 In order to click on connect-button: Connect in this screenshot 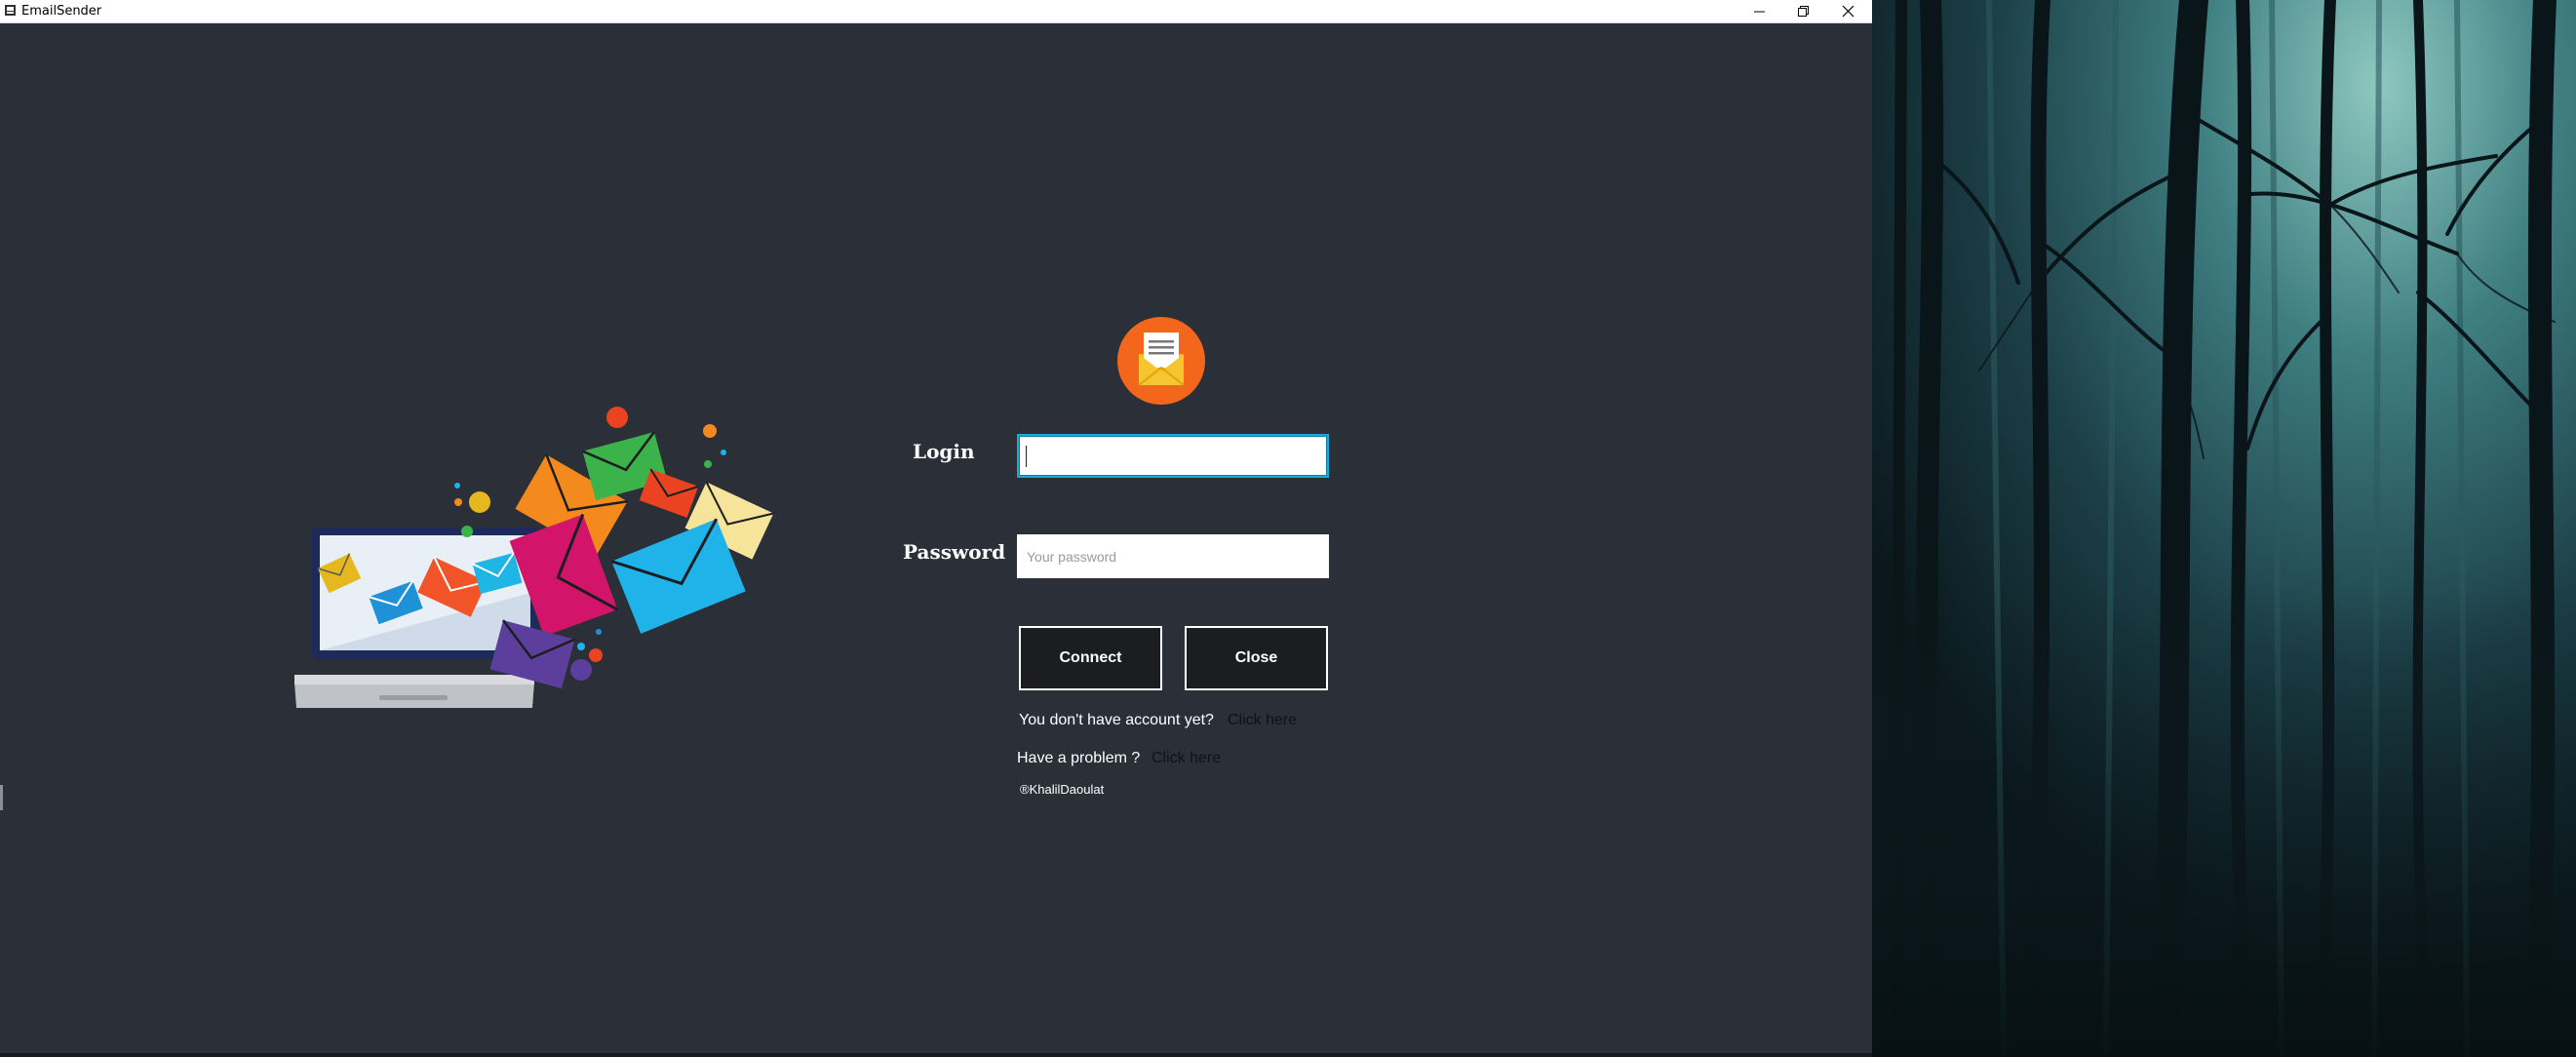, I will do `click(1090, 658)`.